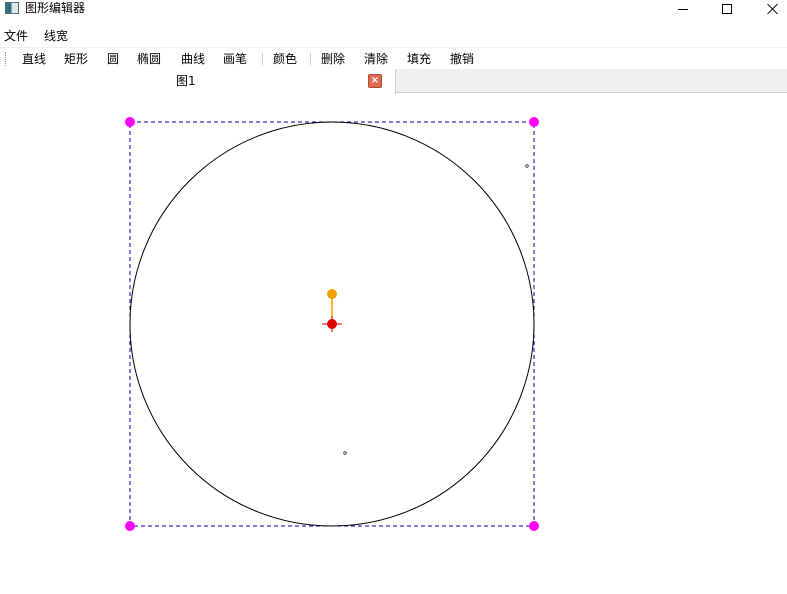 This screenshot has height=594, width=787. What do you see at coordinates (462, 59) in the screenshot?
I see `undo-button: 撤销` at bounding box center [462, 59].